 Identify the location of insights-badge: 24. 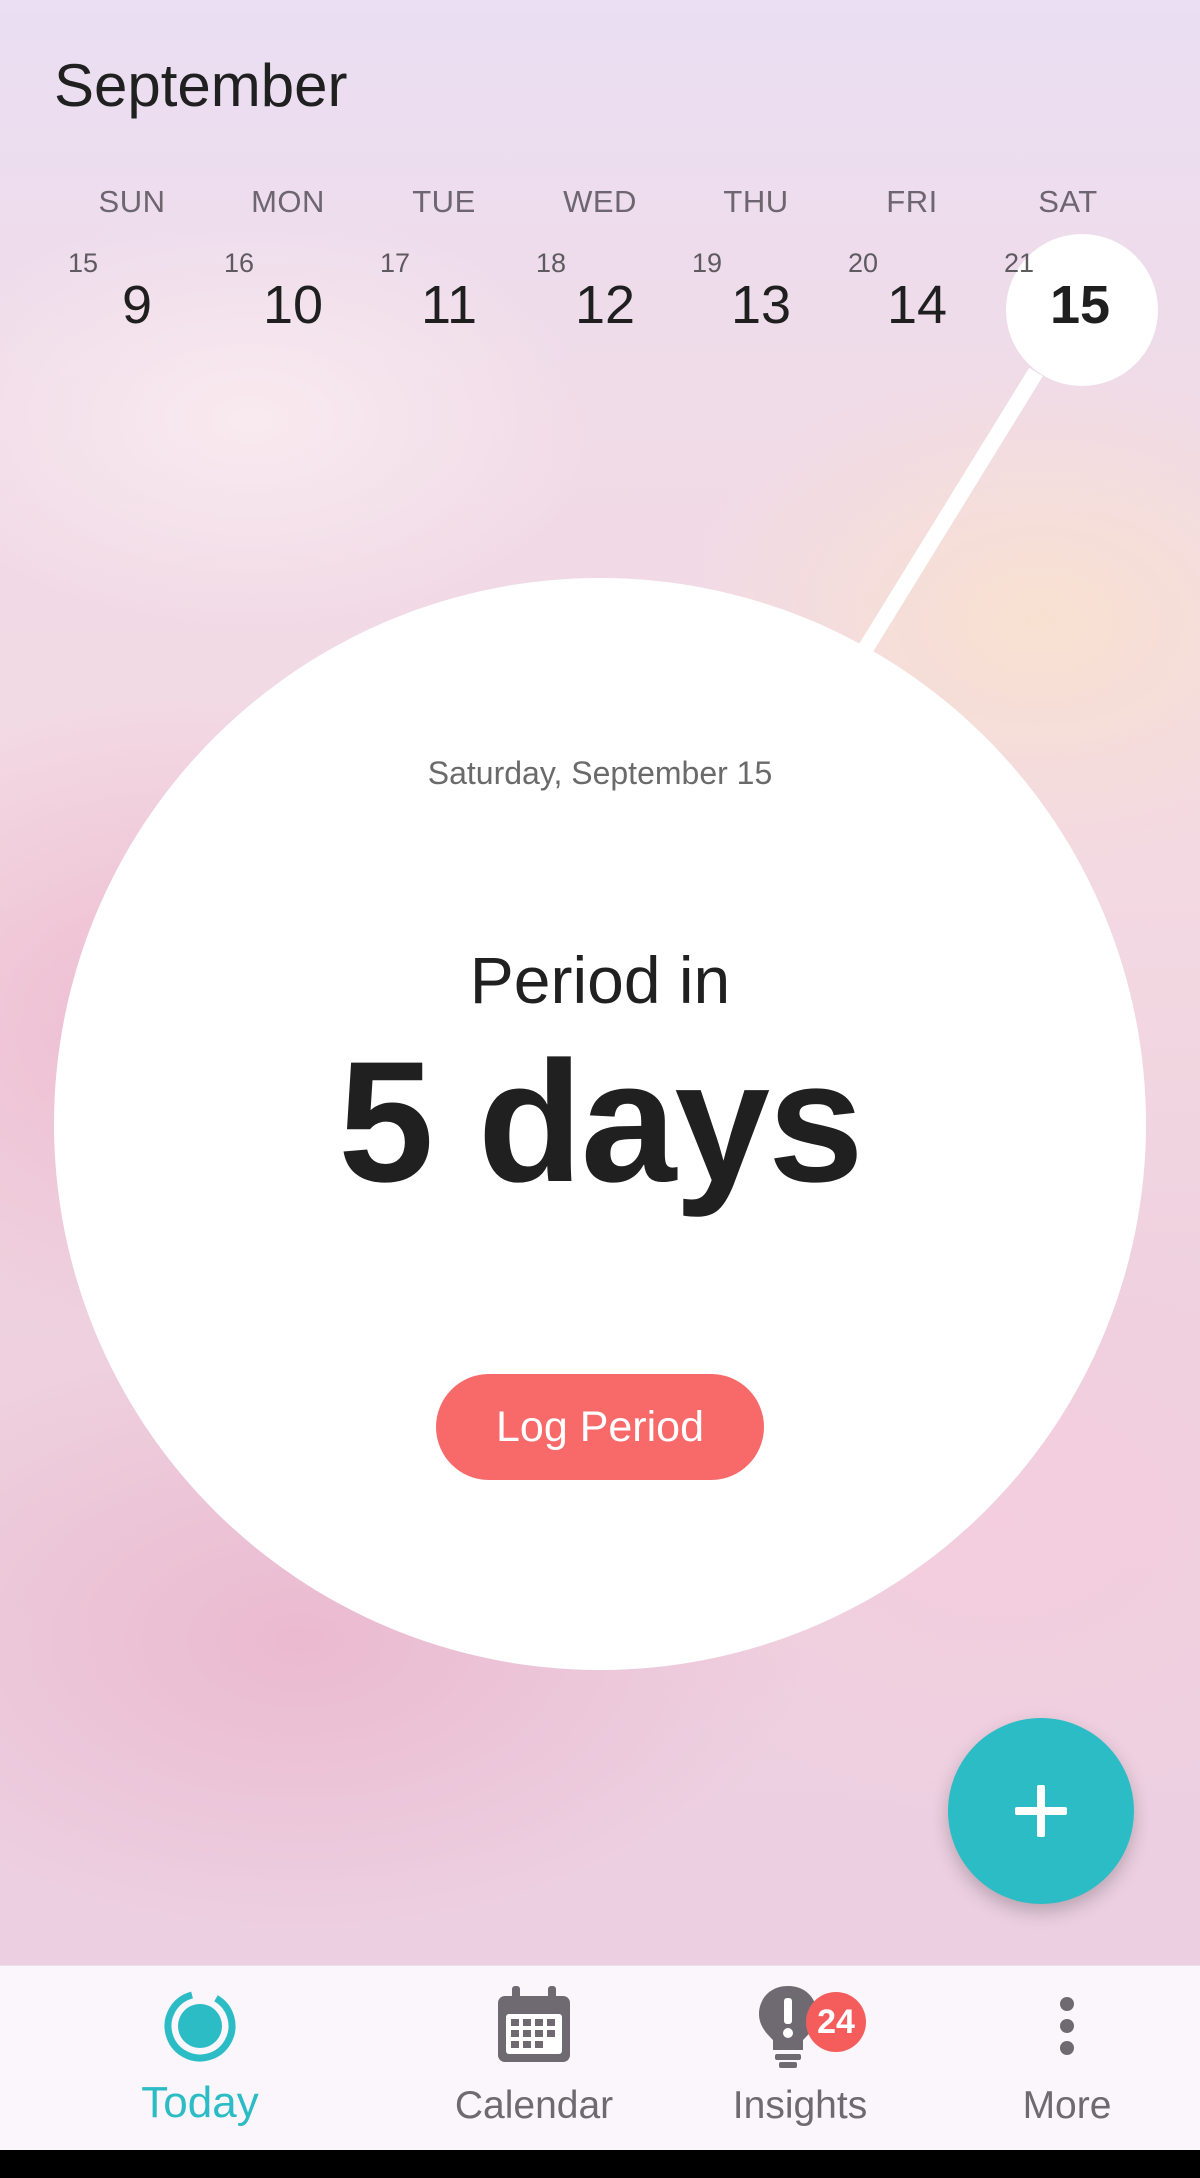
(836, 2022).